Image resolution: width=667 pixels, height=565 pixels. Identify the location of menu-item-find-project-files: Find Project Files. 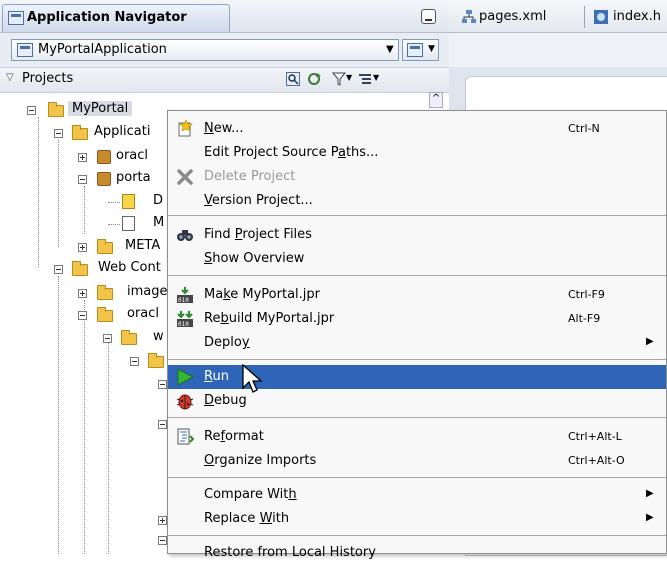
(417, 235).